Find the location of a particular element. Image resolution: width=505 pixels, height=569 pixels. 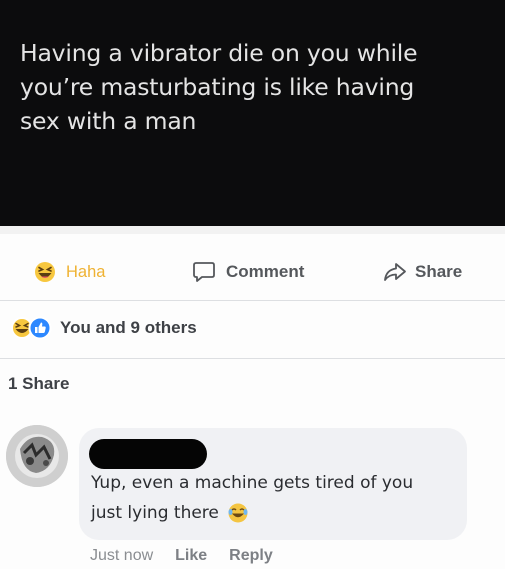

share-button: Share is located at coordinates (422, 272).